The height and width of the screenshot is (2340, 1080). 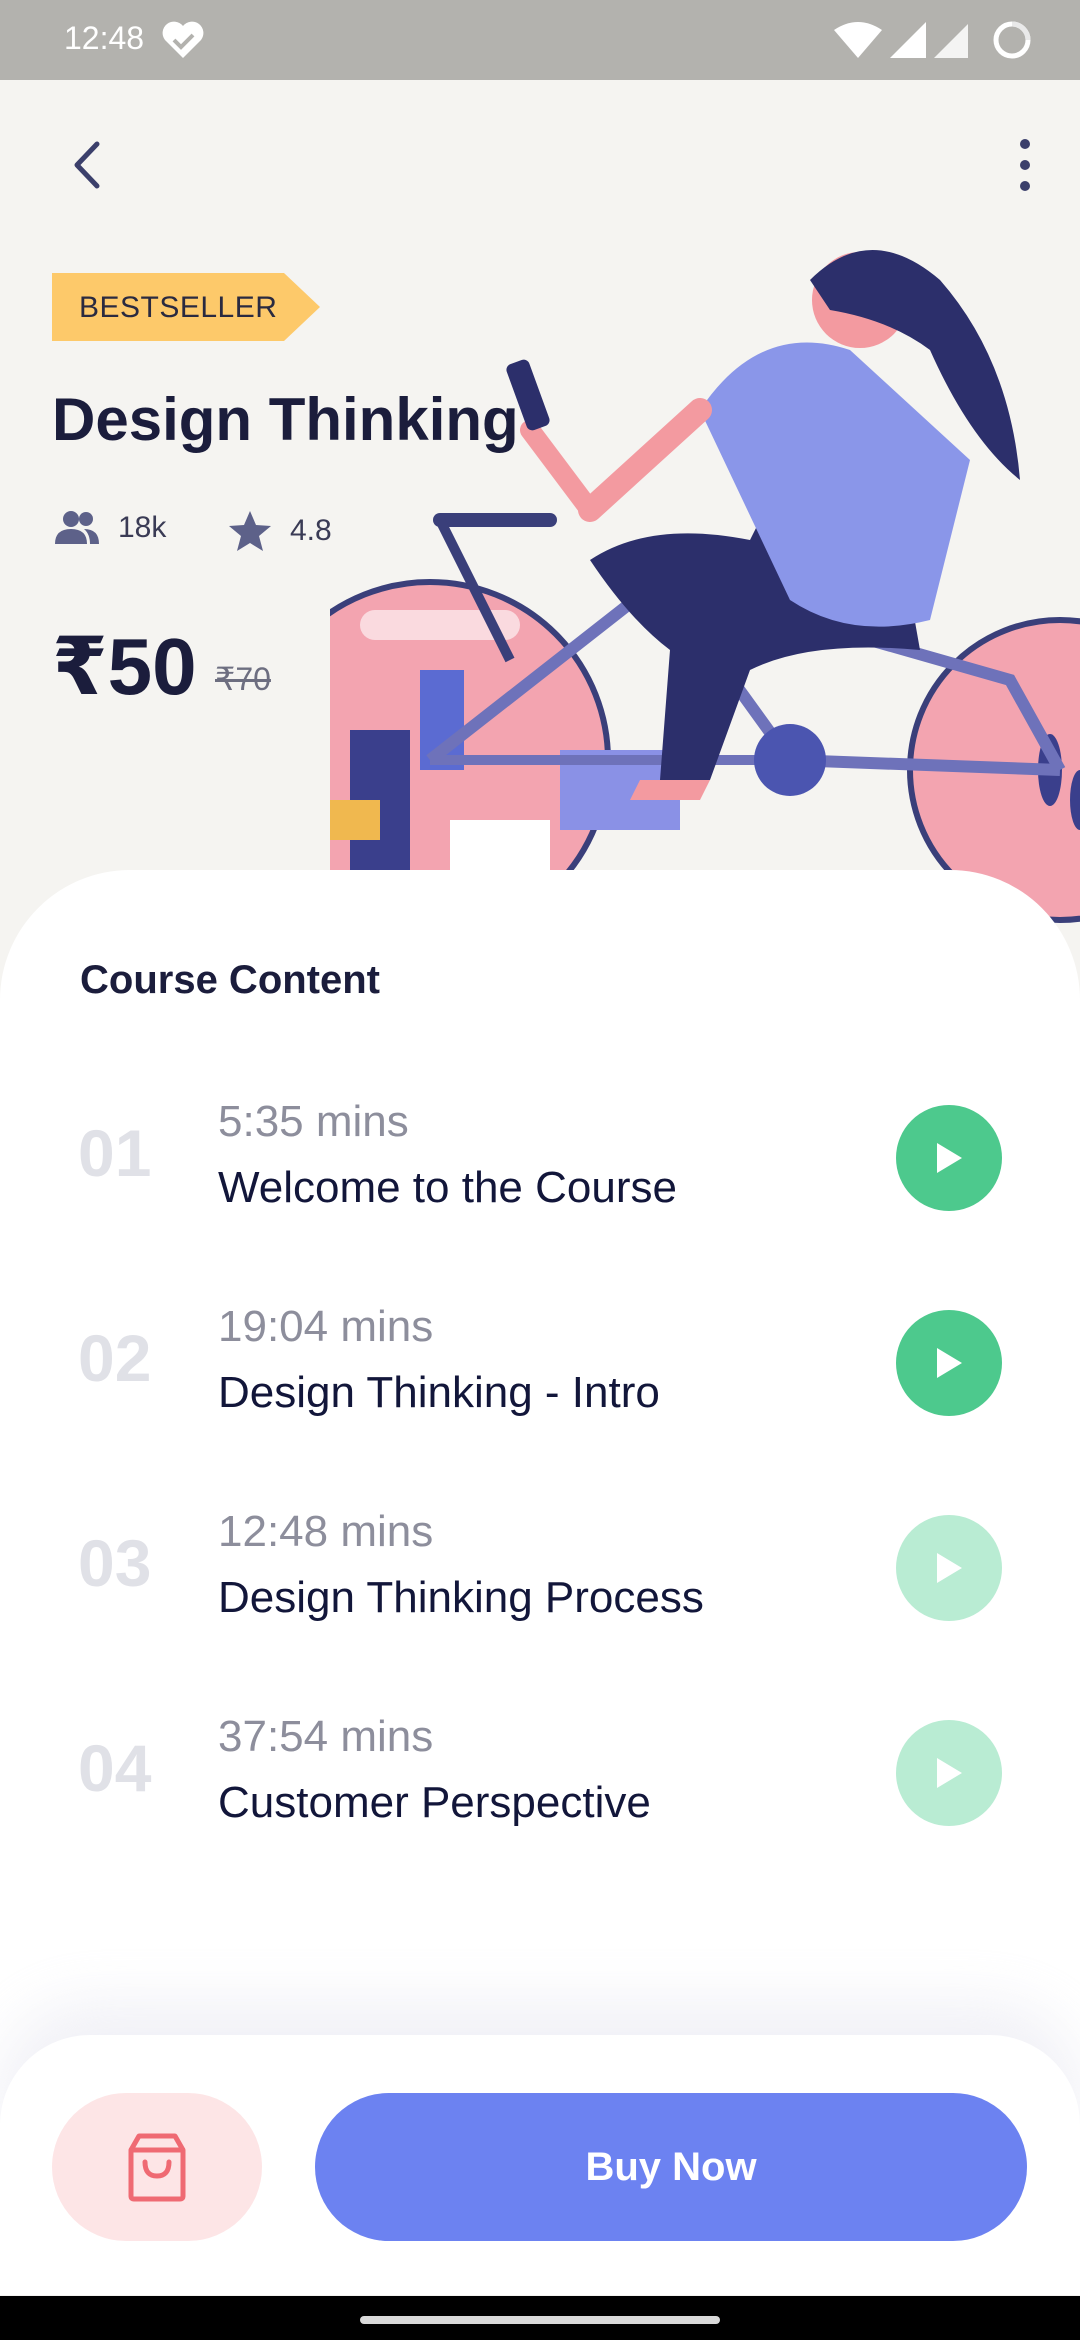 What do you see at coordinates (77, 527) in the screenshot?
I see `users-icon` at bounding box center [77, 527].